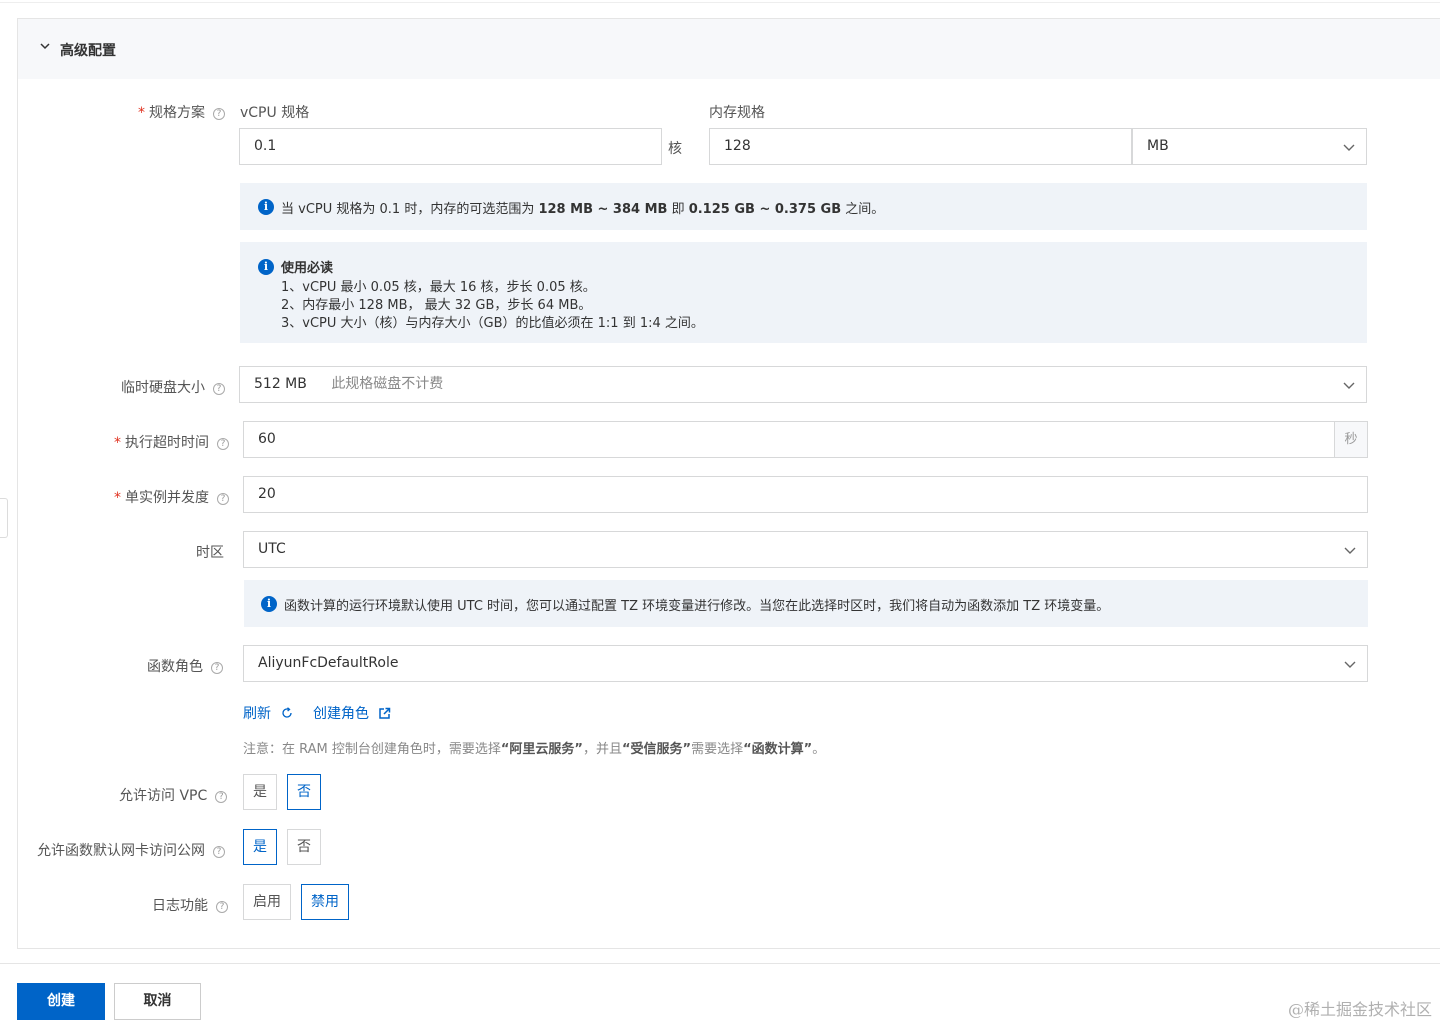 The width and height of the screenshot is (1440, 1025). Describe the element at coordinates (737, 113) in the screenshot. I see `memory-label: 内存规格` at that location.